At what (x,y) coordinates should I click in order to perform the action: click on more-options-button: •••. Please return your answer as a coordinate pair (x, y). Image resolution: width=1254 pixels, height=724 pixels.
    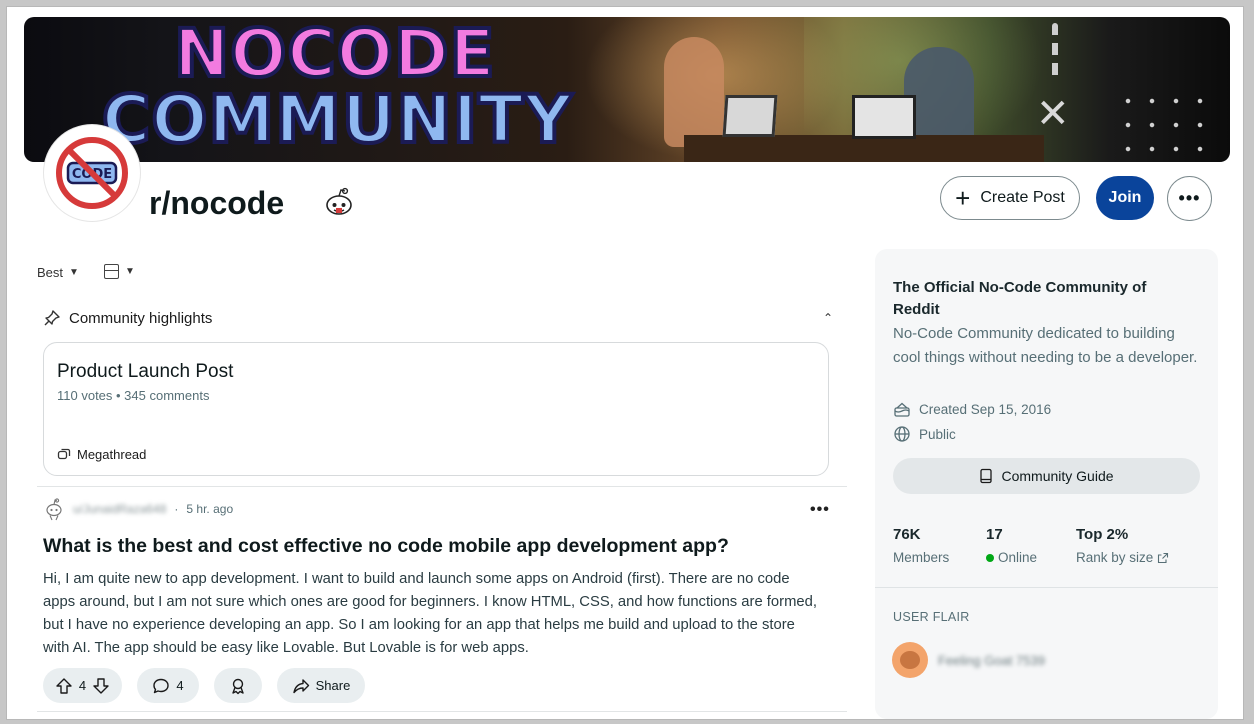
    Looking at the image, I should click on (1189, 198).